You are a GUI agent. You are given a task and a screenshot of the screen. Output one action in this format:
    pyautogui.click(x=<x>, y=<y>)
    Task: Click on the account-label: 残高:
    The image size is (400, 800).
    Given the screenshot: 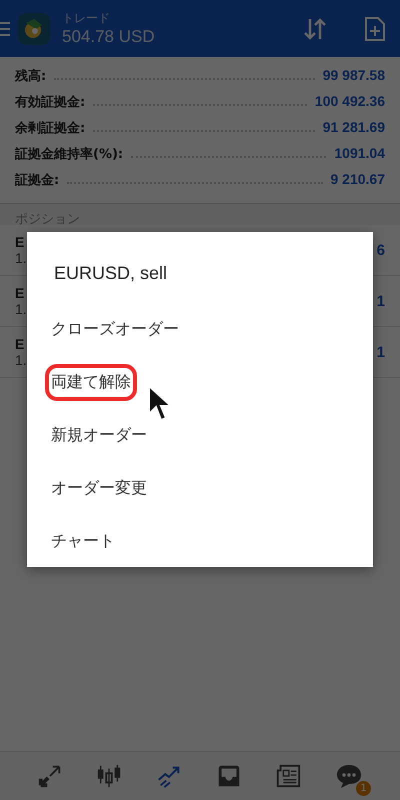 What is the action you would take?
    pyautogui.click(x=30, y=76)
    